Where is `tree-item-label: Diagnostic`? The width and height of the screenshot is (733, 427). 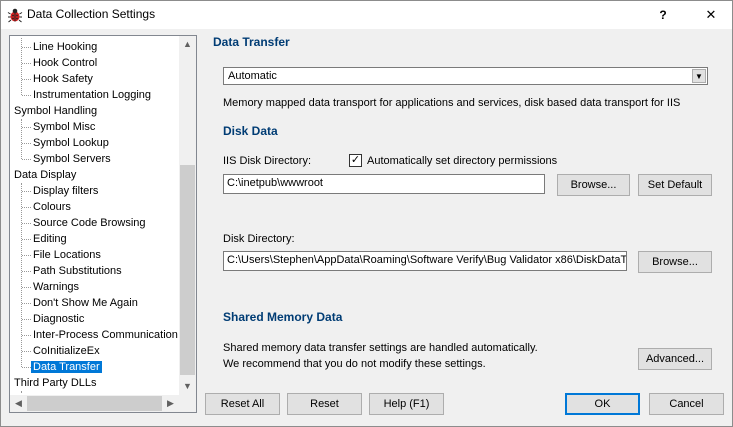 tree-item-label: Diagnostic is located at coordinates (59, 319).